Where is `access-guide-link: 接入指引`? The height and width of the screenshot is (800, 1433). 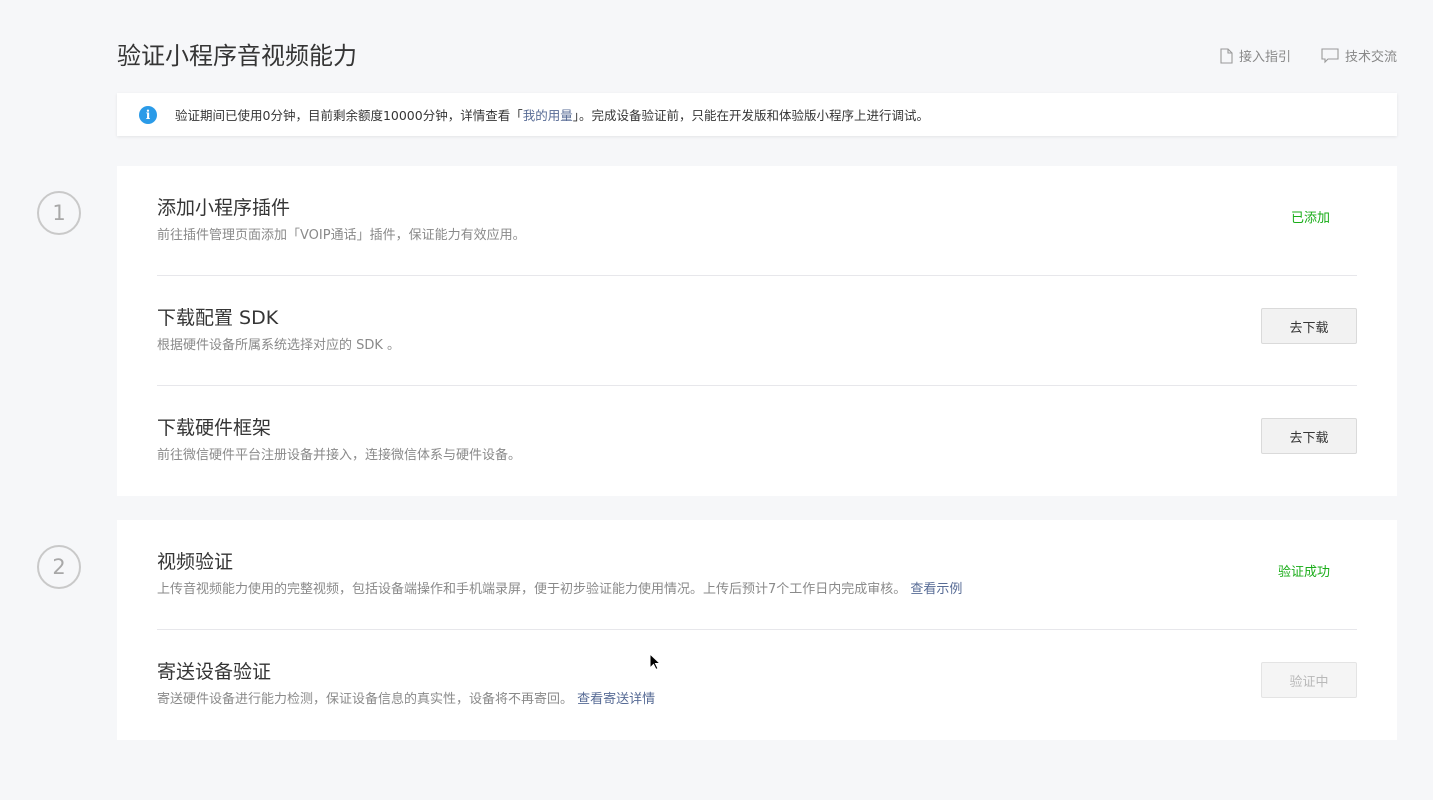
access-guide-link: 接入指引 is located at coordinates (1255, 55).